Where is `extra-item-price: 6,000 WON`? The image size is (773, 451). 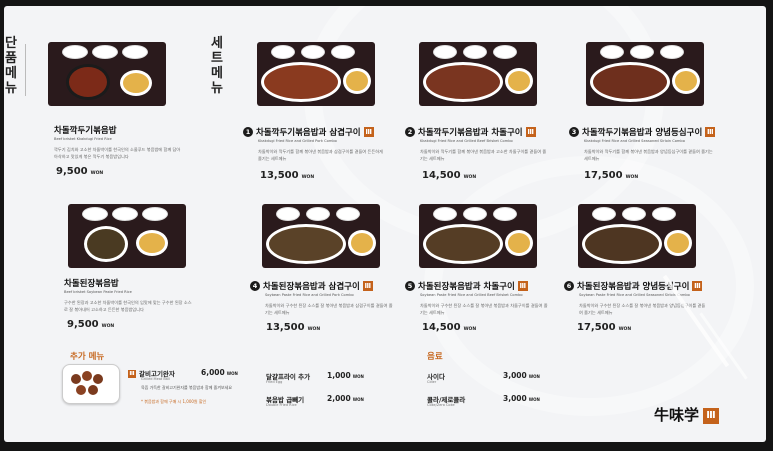 extra-item-price: 6,000 WON is located at coordinates (219, 372).